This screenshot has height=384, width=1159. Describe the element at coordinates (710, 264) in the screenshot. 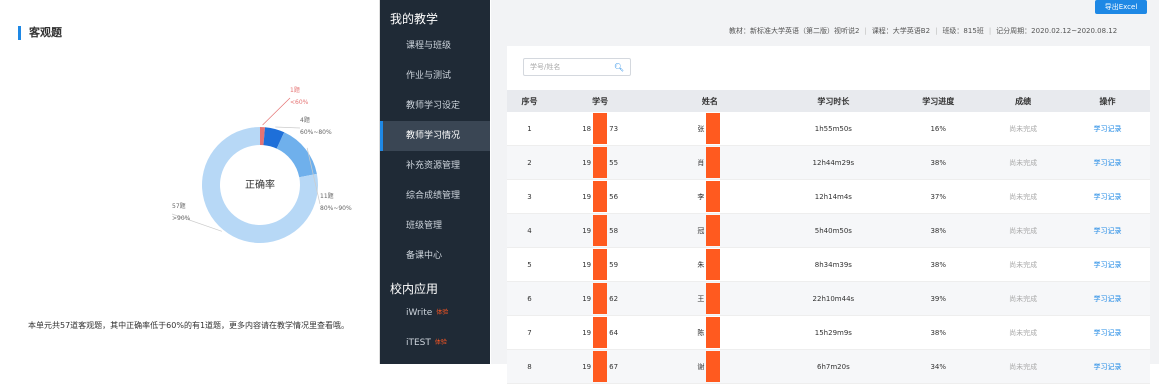

I see `cell-name: 朱` at that location.